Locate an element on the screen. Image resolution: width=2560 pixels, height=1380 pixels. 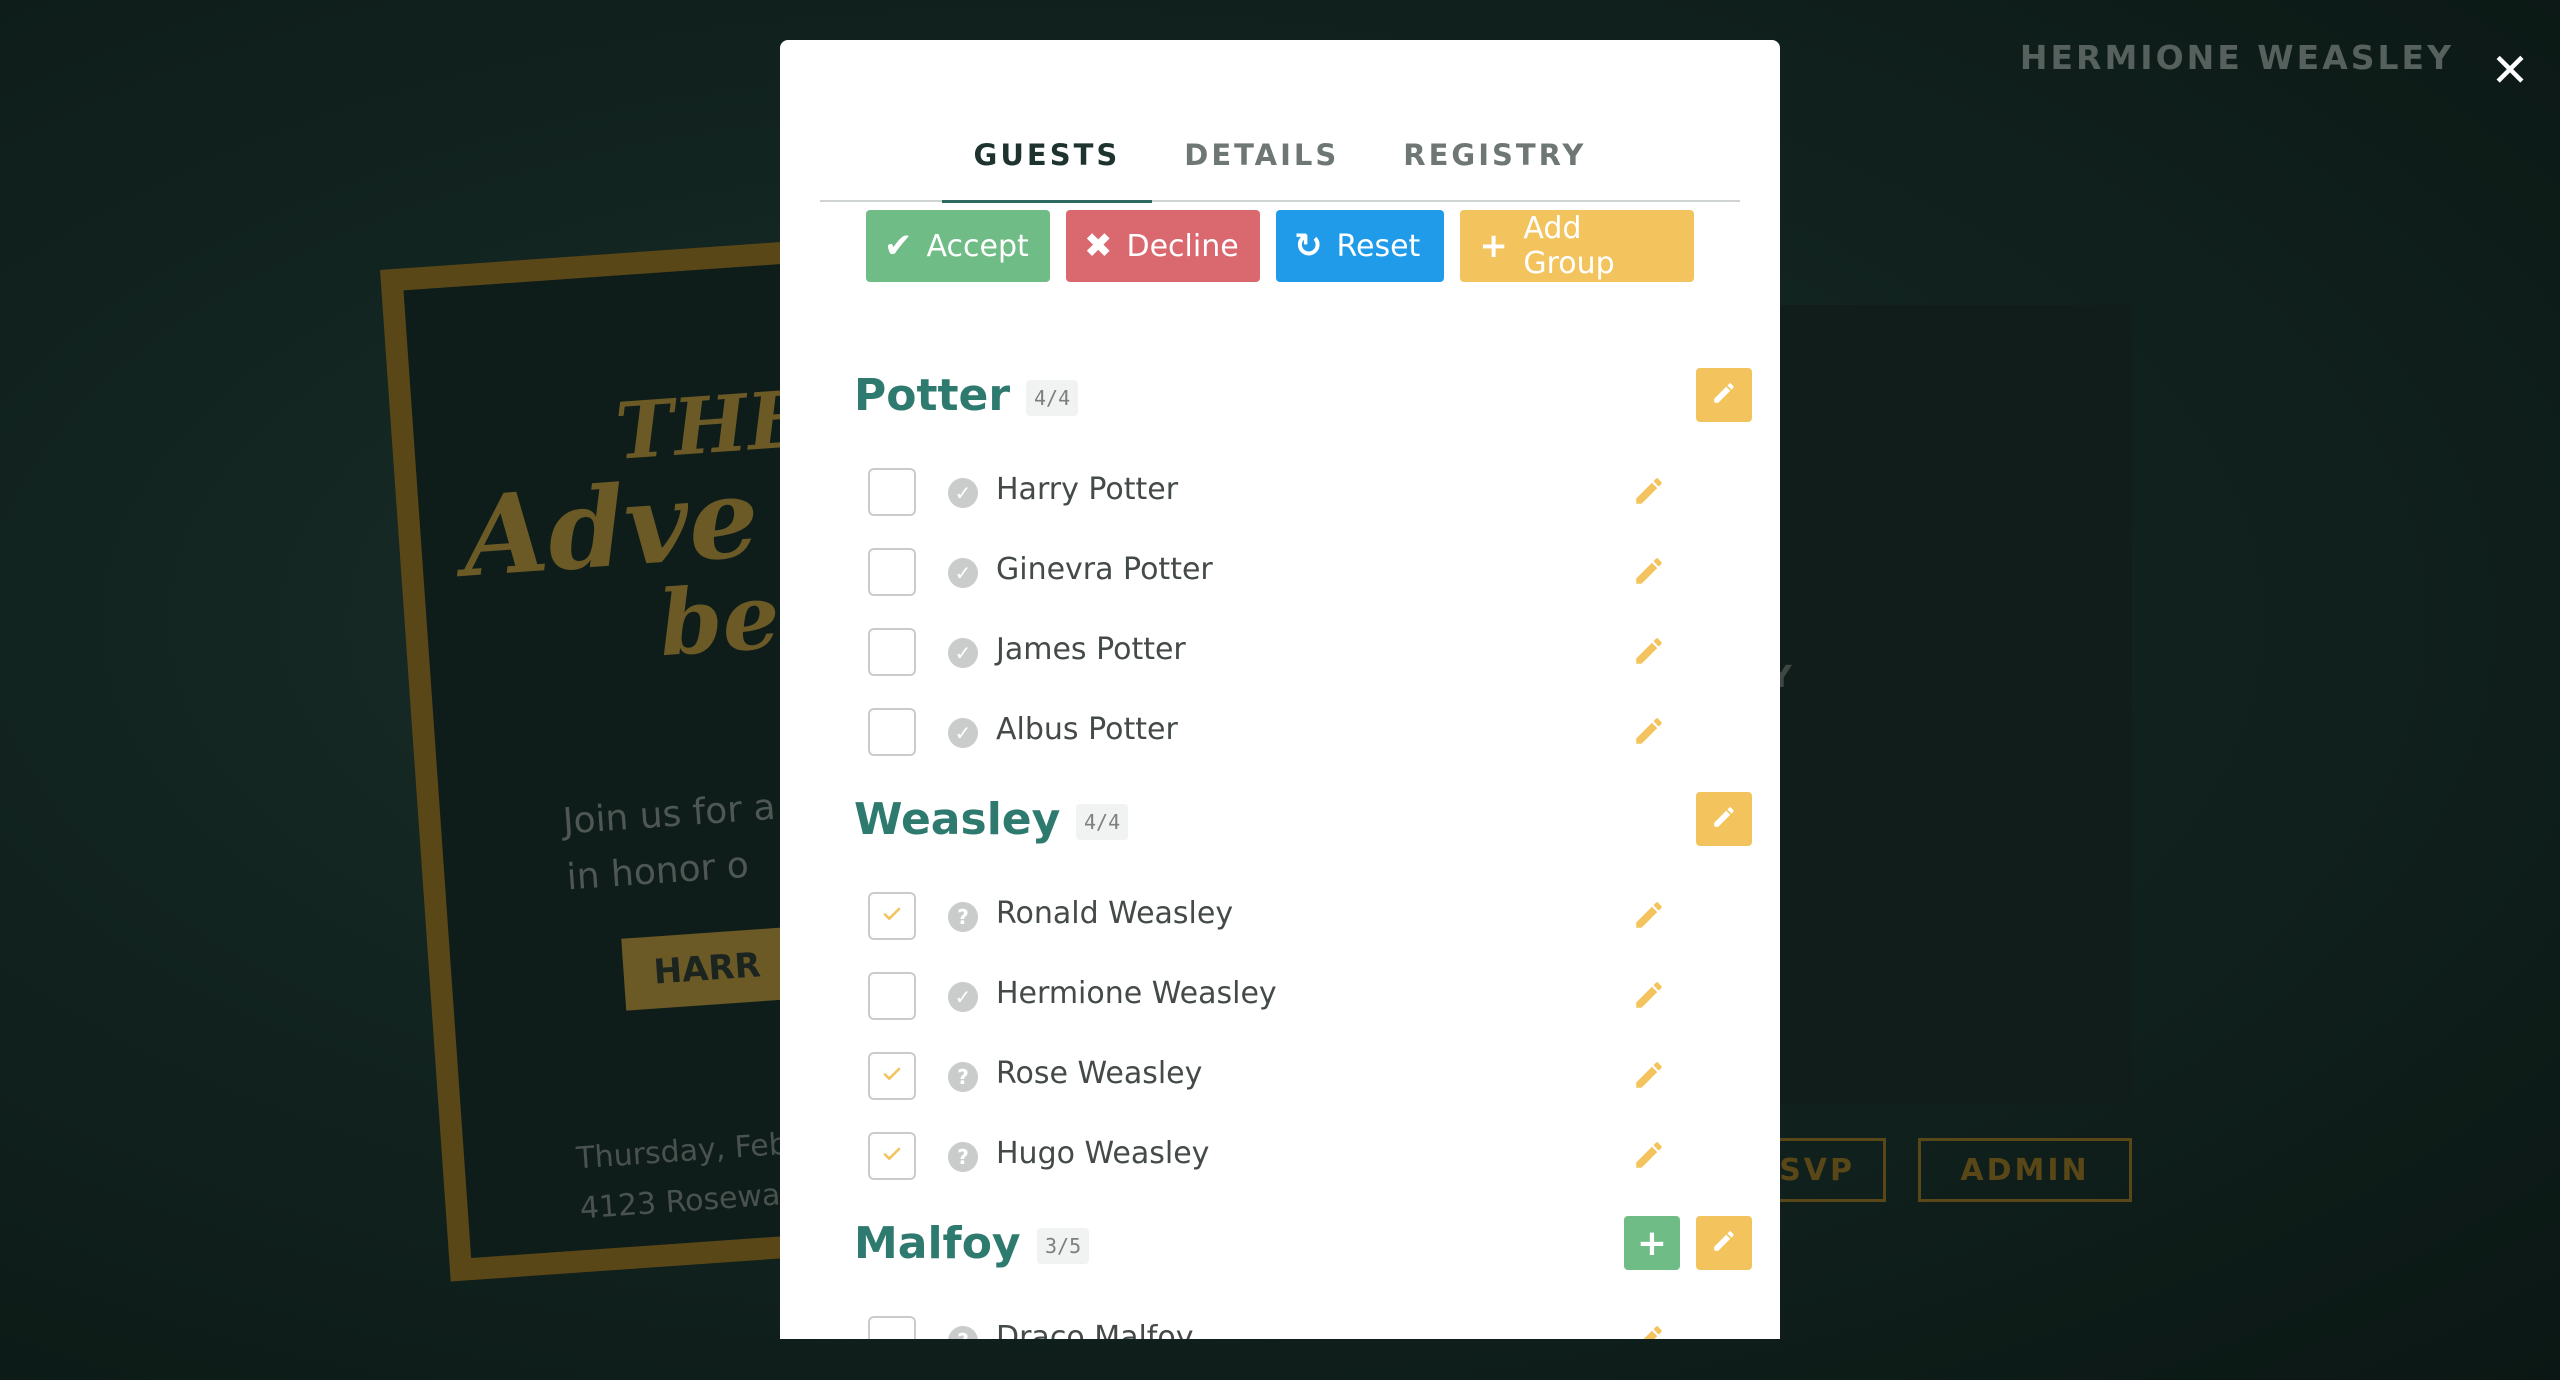
guest-name: James Potter is located at coordinates (1091, 649).